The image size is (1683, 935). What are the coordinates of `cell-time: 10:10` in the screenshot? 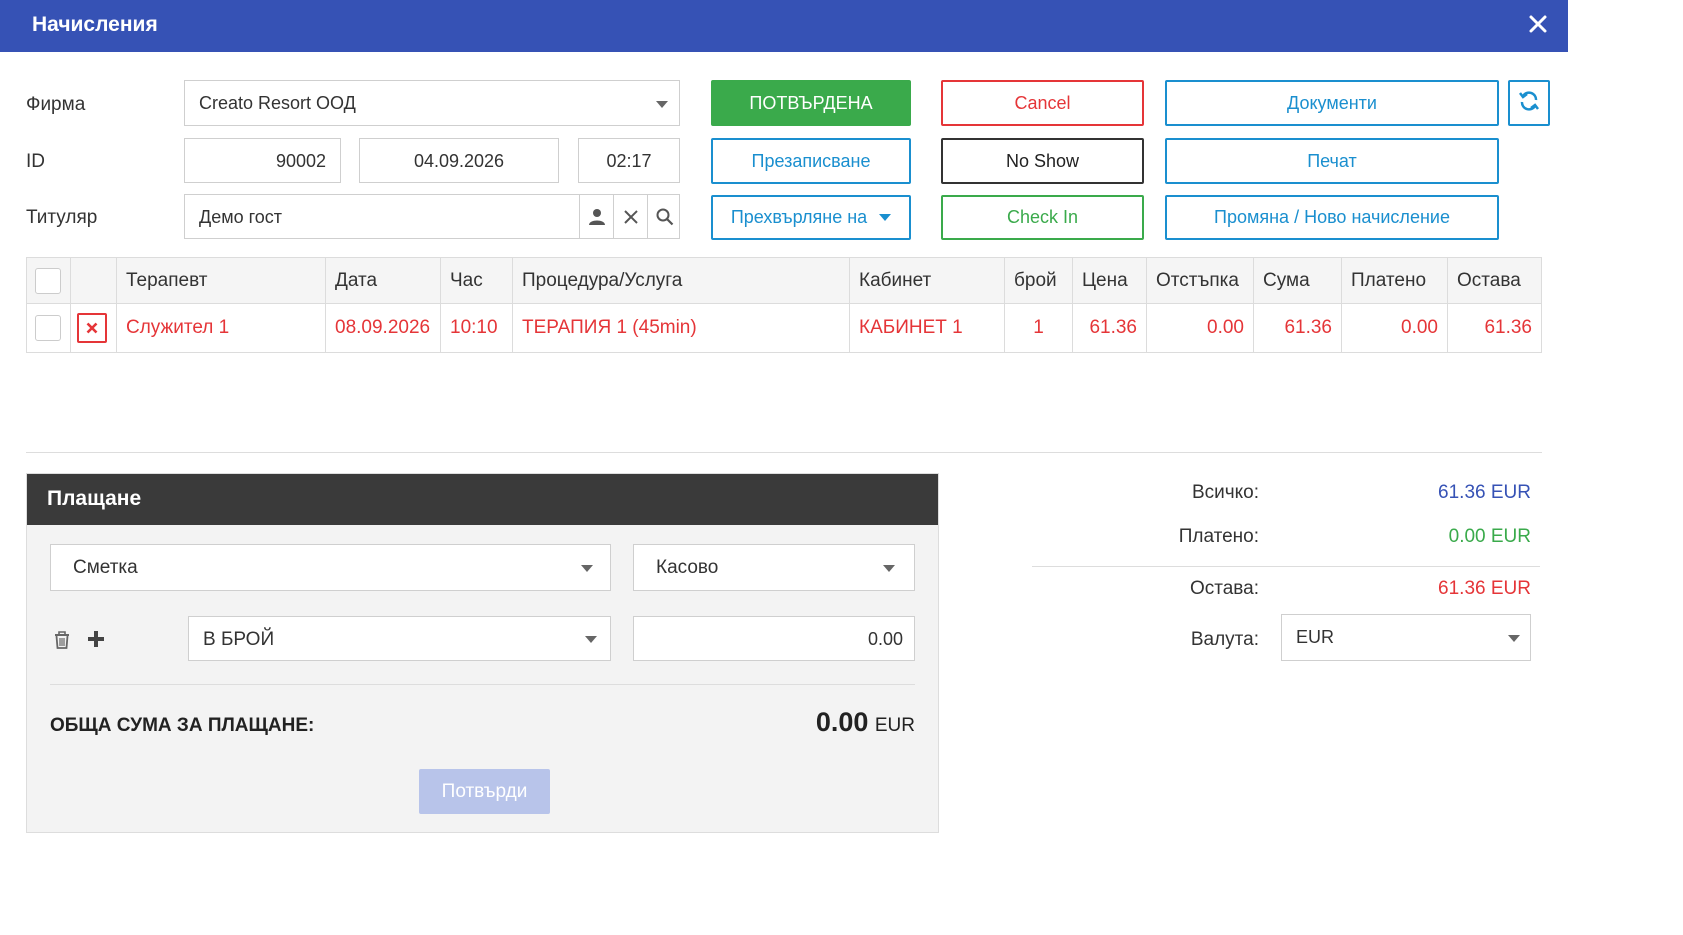 It's located at (476, 328).